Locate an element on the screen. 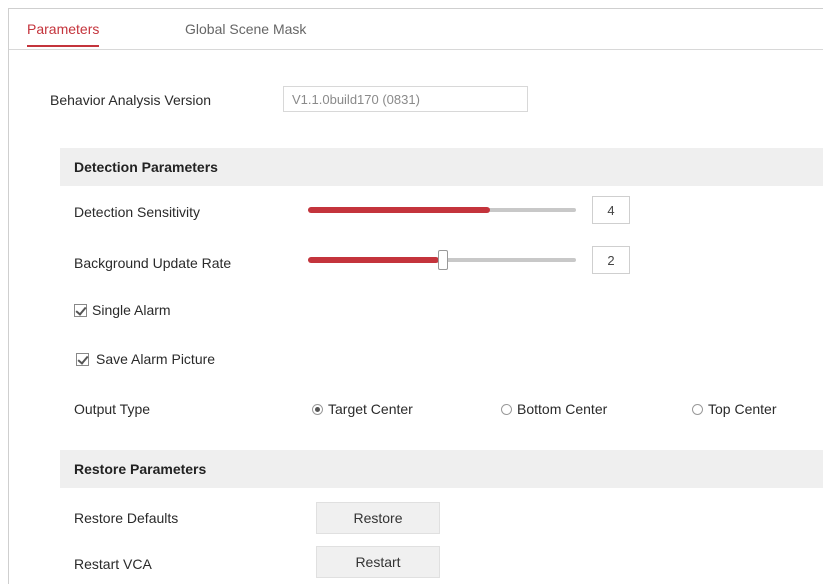 The image size is (823, 584). restore-defaults-label: Restore Defaults is located at coordinates (126, 518).